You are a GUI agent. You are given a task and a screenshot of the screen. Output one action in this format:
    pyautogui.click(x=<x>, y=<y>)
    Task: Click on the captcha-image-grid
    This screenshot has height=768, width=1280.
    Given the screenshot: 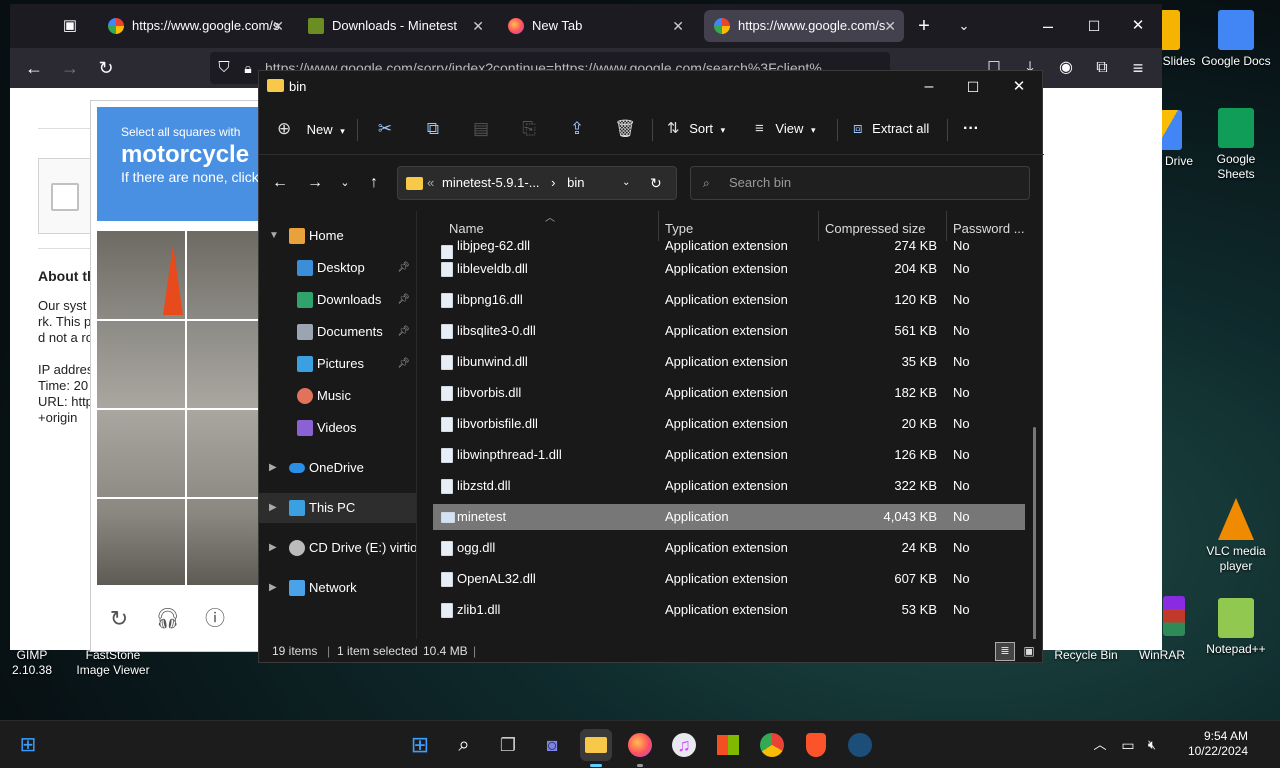 What is the action you would take?
    pyautogui.click(x=181, y=408)
    